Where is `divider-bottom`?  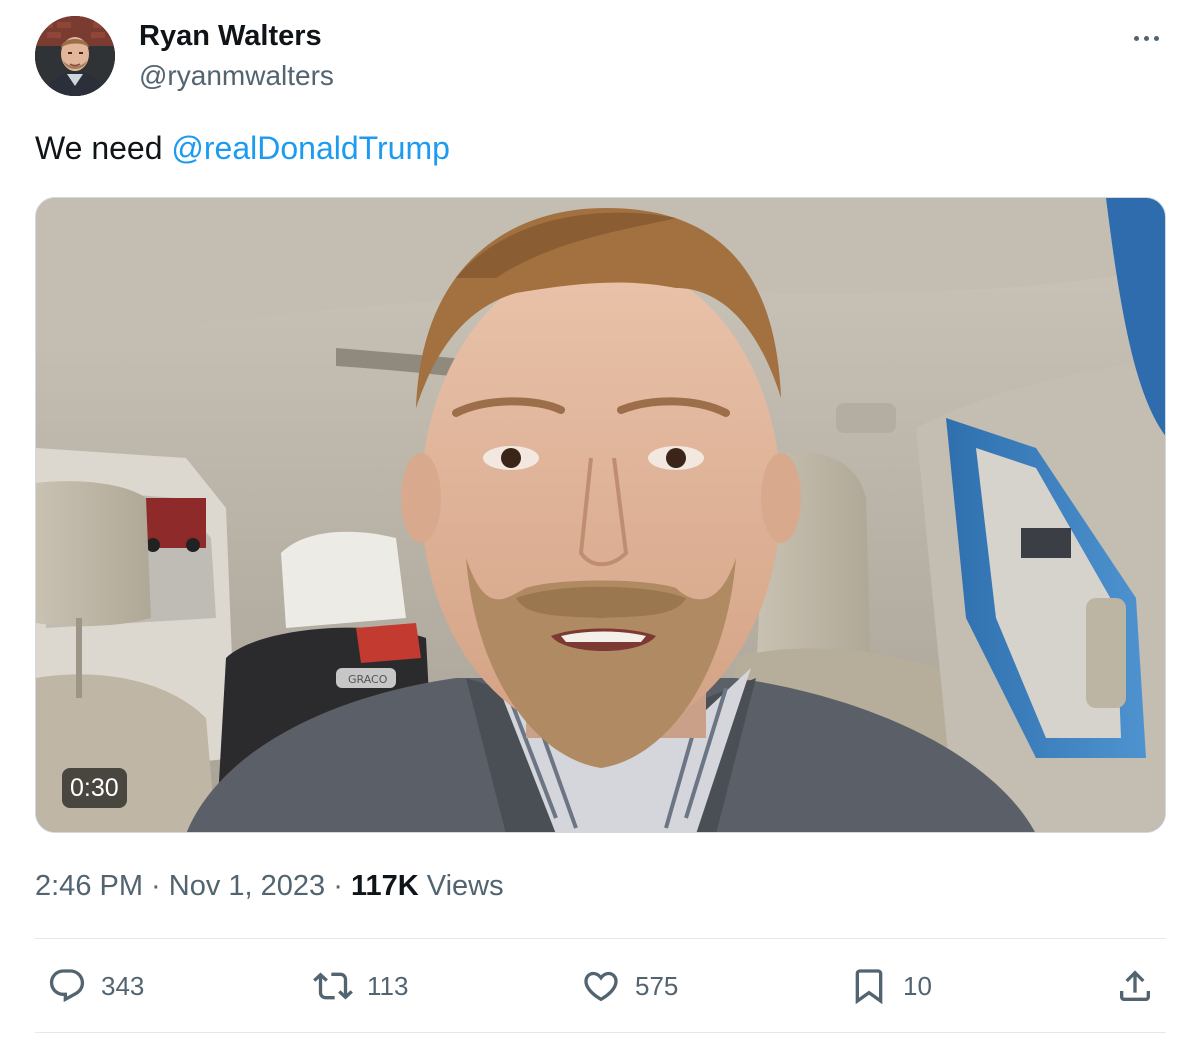
divider-bottom is located at coordinates (600, 1032).